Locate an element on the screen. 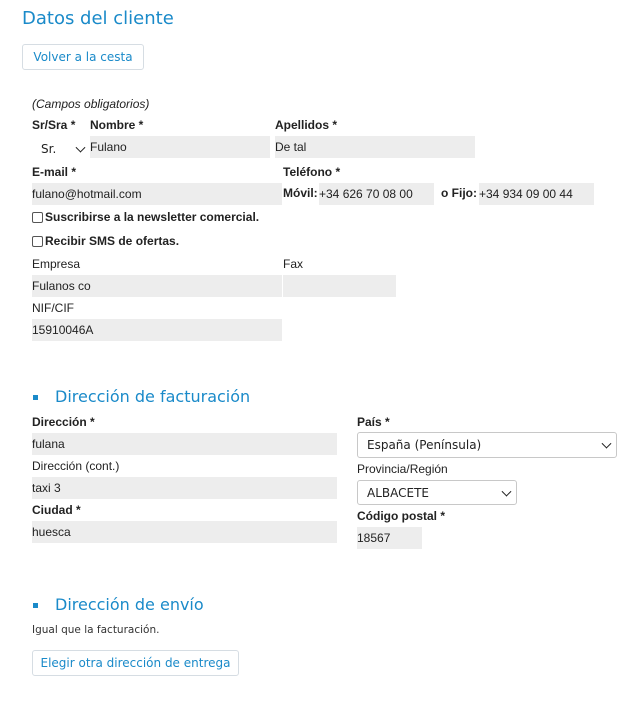 The image size is (641, 723). back-to-cart-button: Volver a la cesta is located at coordinates (83, 57).